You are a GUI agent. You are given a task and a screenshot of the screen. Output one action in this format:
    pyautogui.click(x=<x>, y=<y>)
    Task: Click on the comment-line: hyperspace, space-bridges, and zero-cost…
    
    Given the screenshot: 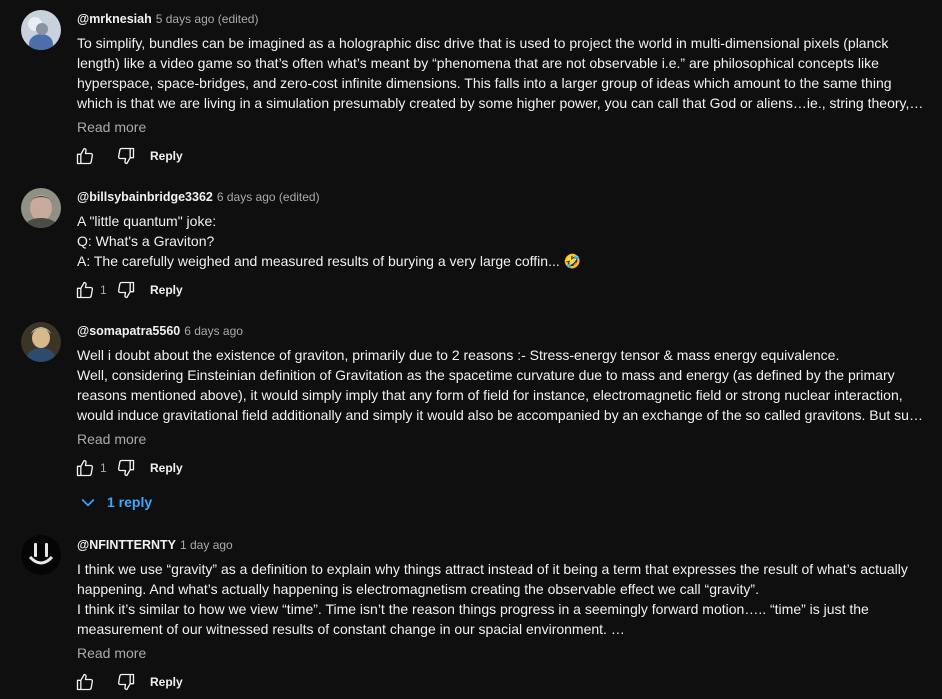 What is the action you would take?
    pyautogui.click(x=484, y=83)
    